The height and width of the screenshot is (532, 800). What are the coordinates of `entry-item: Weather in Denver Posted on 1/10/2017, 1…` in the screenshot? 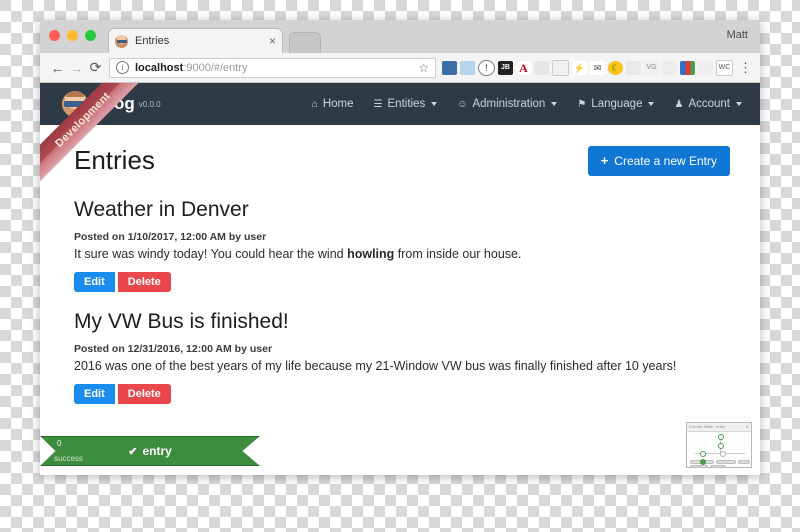 It's located at (402, 245).